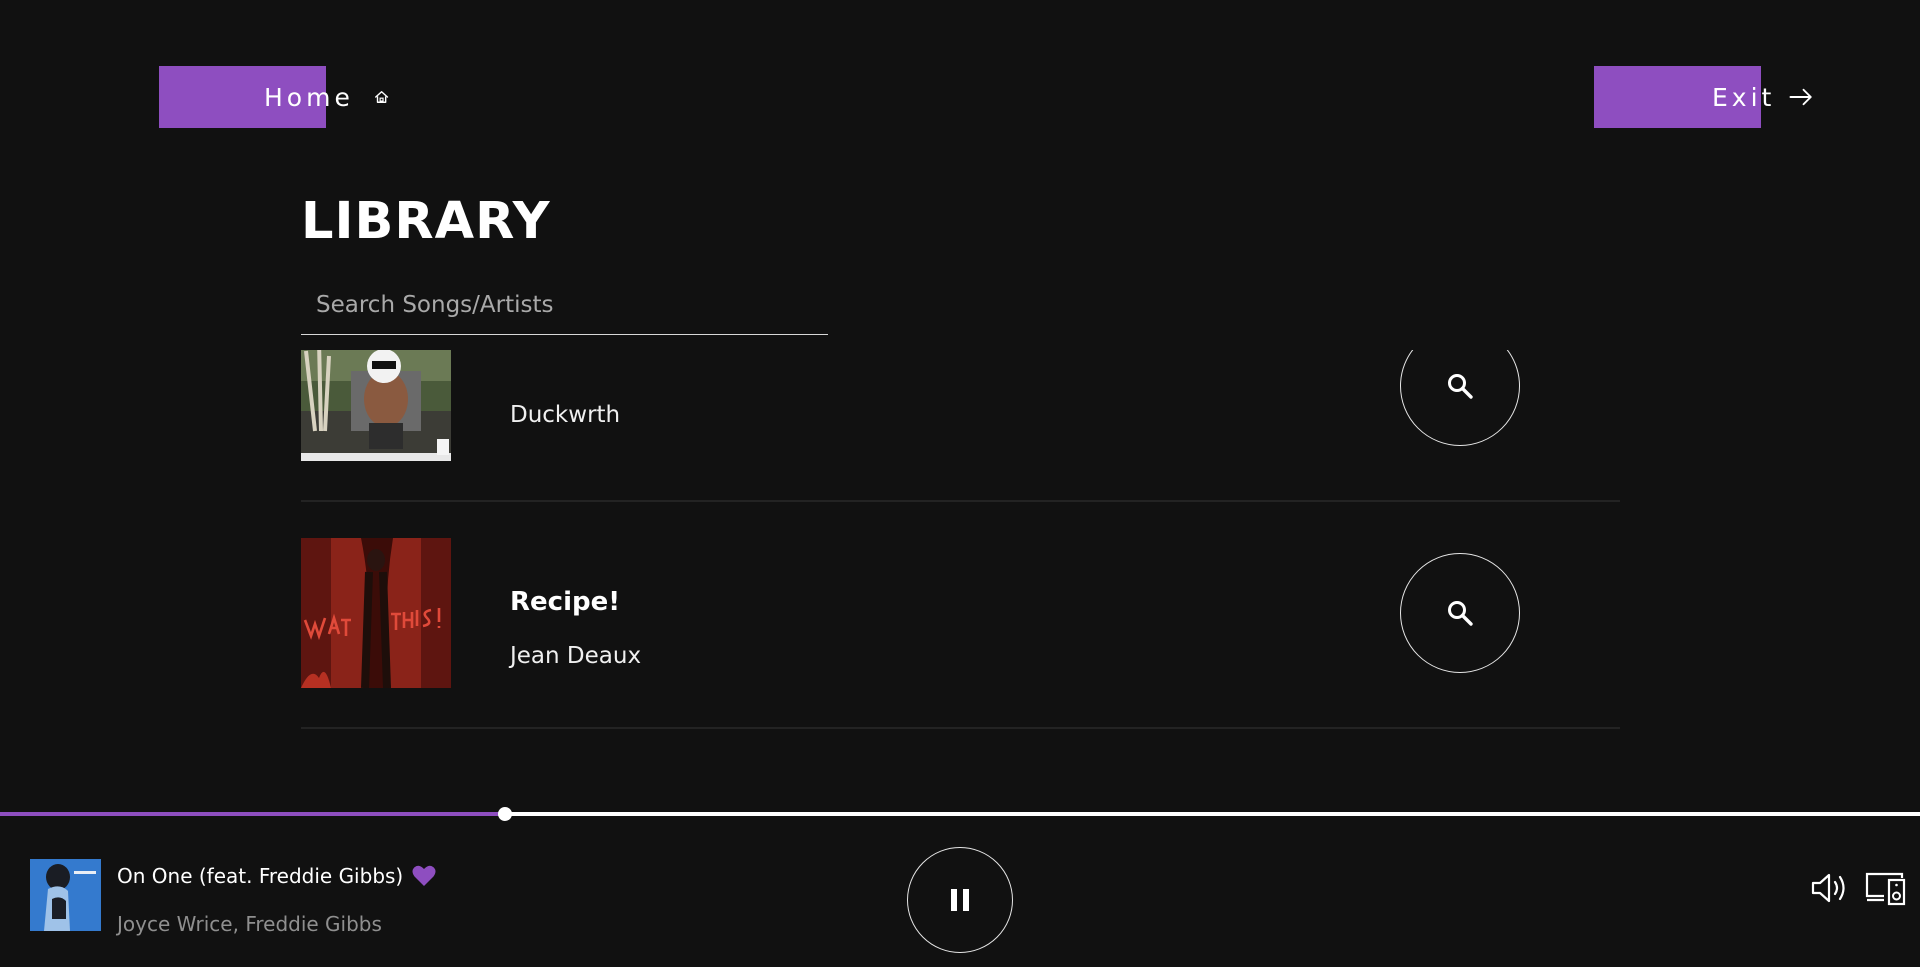 The width and height of the screenshot is (1920, 967). Describe the element at coordinates (381, 97) in the screenshot. I see `home-icon` at that location.